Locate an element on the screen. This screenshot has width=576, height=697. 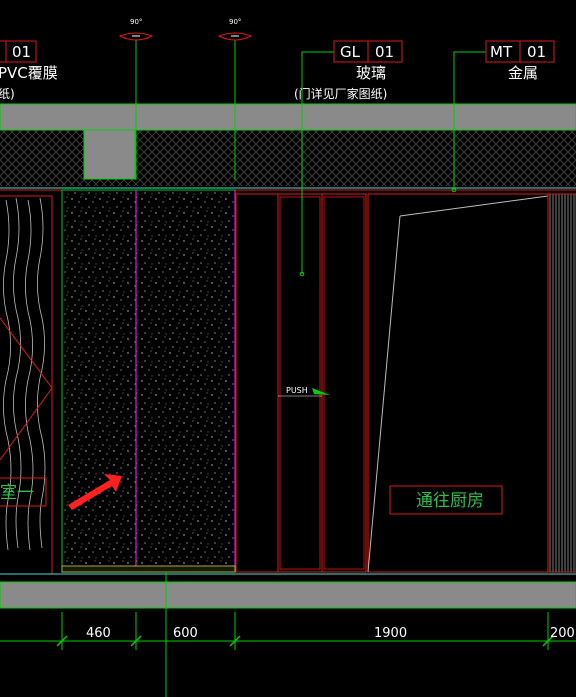
svg-text: 纸) is located at coordinates (7, 94).